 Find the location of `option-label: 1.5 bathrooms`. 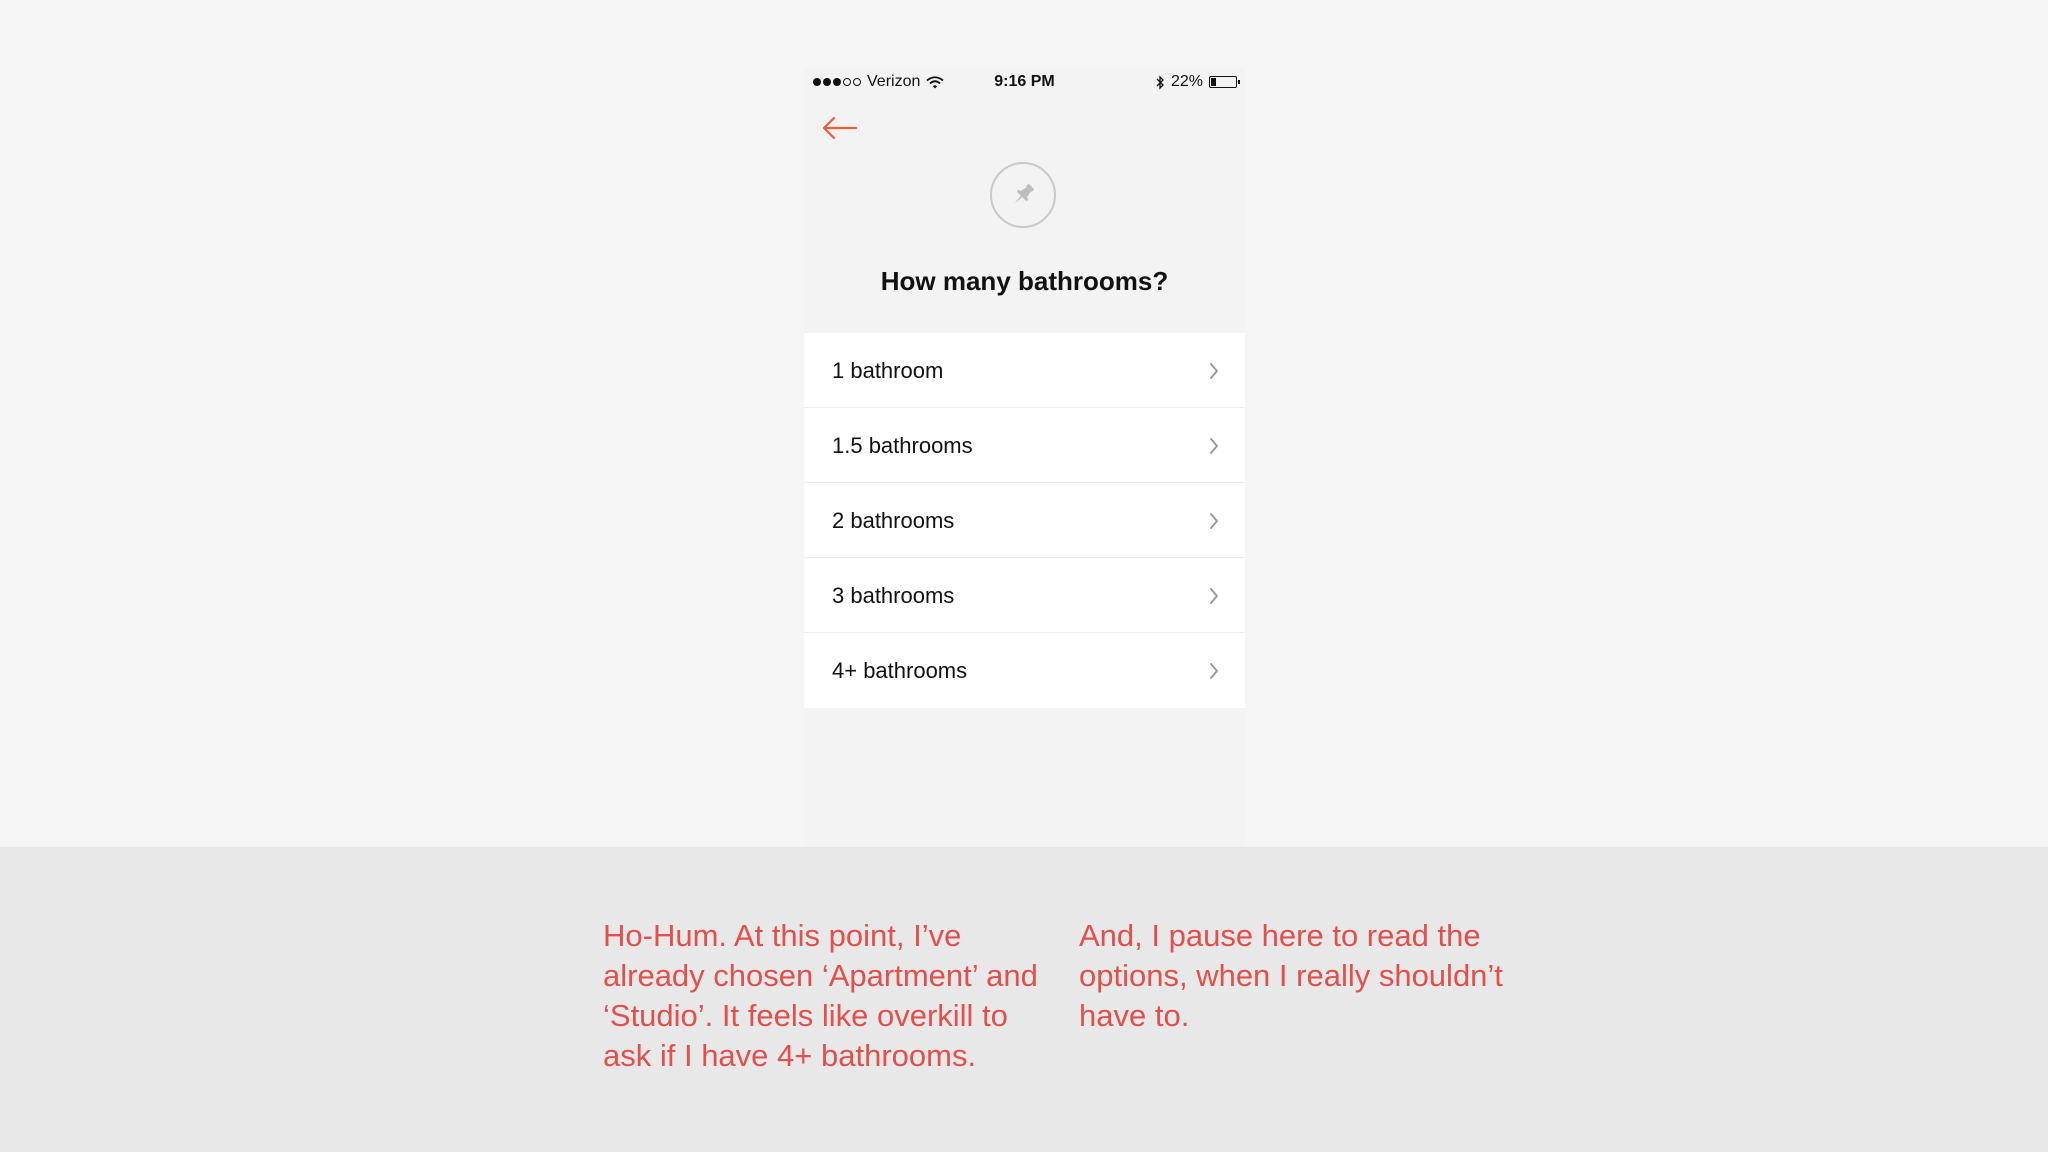

option-label: 1.5 bathrooms is located at coordinates (902, 445).